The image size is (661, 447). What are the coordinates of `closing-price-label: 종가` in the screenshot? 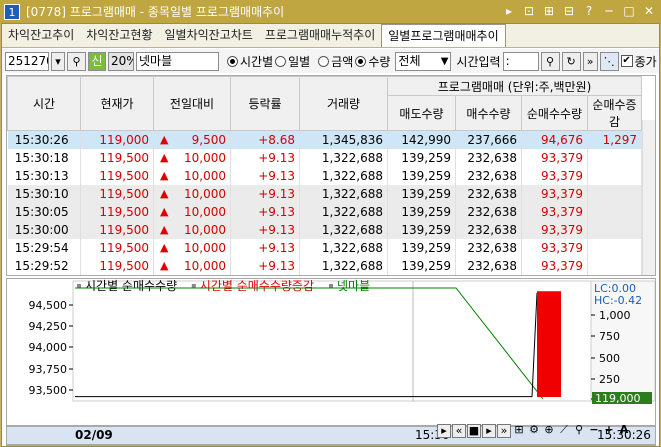 It's located at (645, 61).